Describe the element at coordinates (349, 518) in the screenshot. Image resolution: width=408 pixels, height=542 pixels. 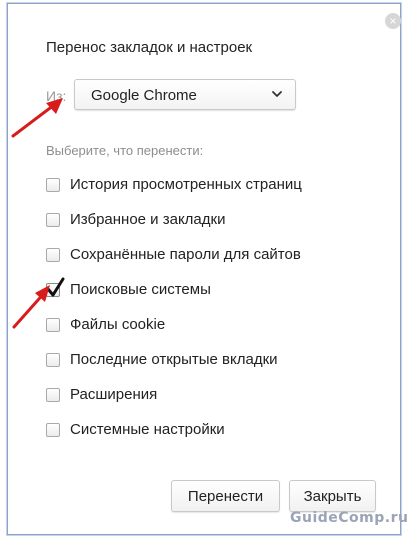
I see `watermark: GuideComp.ru` at that location.